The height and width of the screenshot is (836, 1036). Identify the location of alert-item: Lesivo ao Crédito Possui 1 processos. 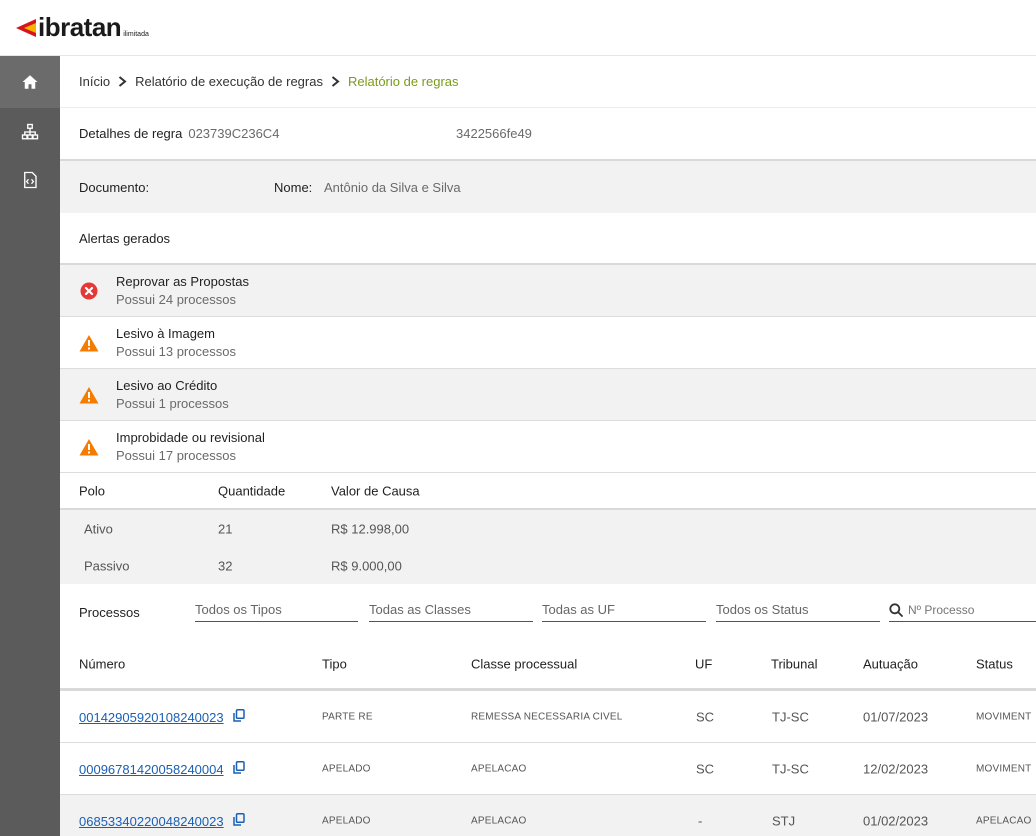
(548, 395).